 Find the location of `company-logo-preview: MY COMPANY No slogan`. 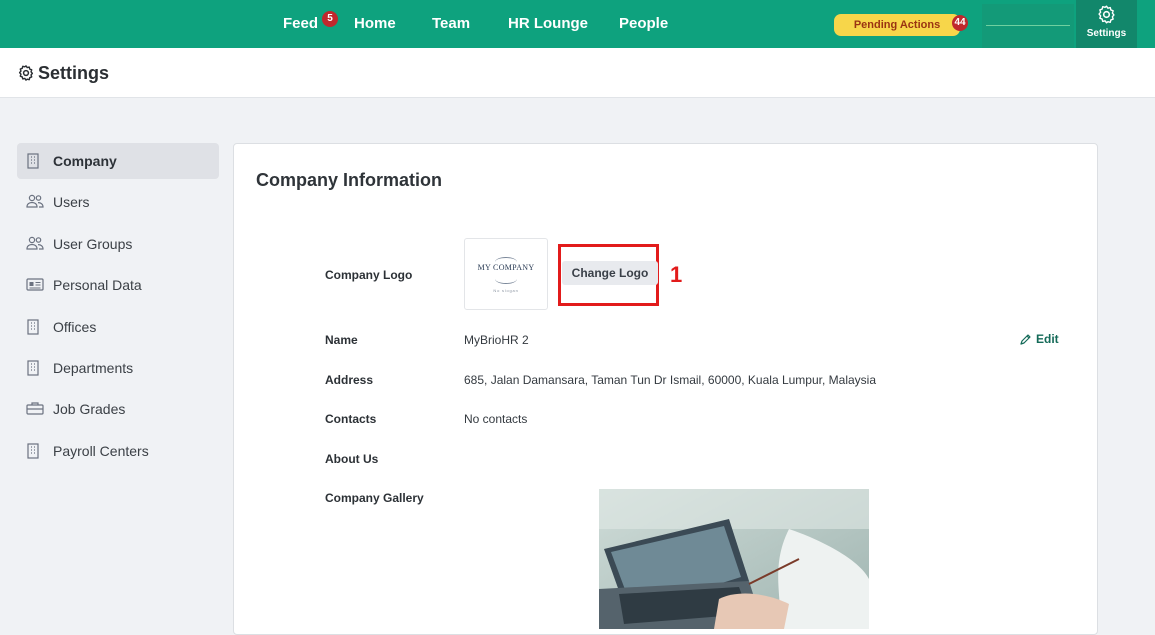

company-logo-preview: MY COMPANY No slogan is located at coordinates (506, 274).